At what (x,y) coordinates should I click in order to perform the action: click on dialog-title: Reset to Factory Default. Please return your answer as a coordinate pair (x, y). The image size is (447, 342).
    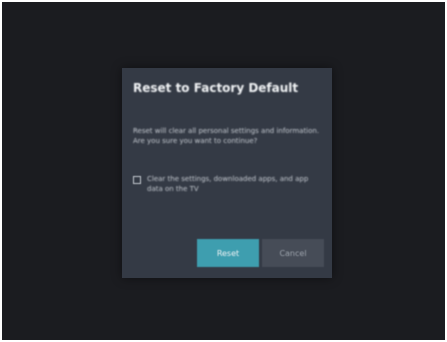
    Looking at the image, I should click on (216, 88).